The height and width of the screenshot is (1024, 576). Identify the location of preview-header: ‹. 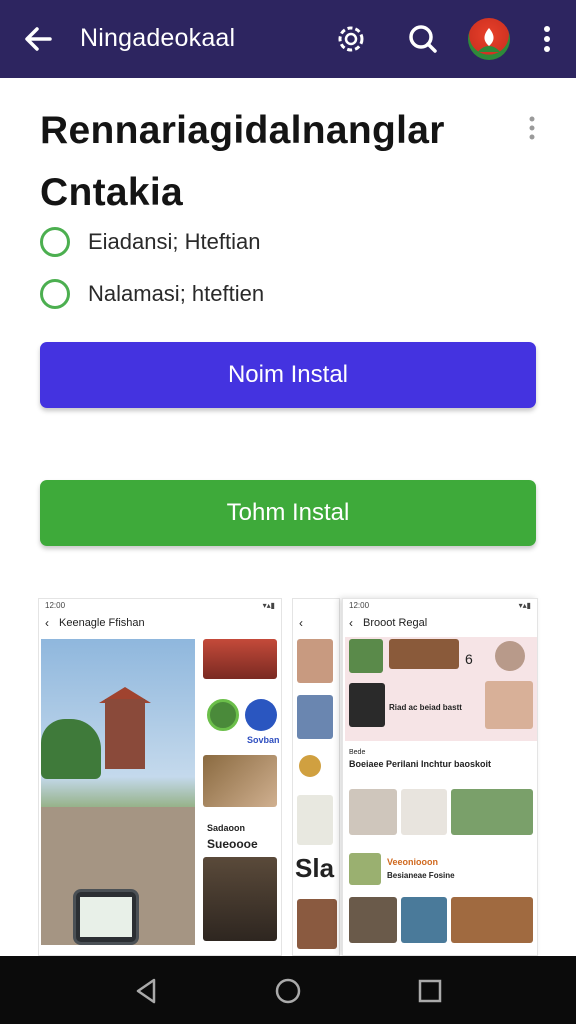
(316, 623).